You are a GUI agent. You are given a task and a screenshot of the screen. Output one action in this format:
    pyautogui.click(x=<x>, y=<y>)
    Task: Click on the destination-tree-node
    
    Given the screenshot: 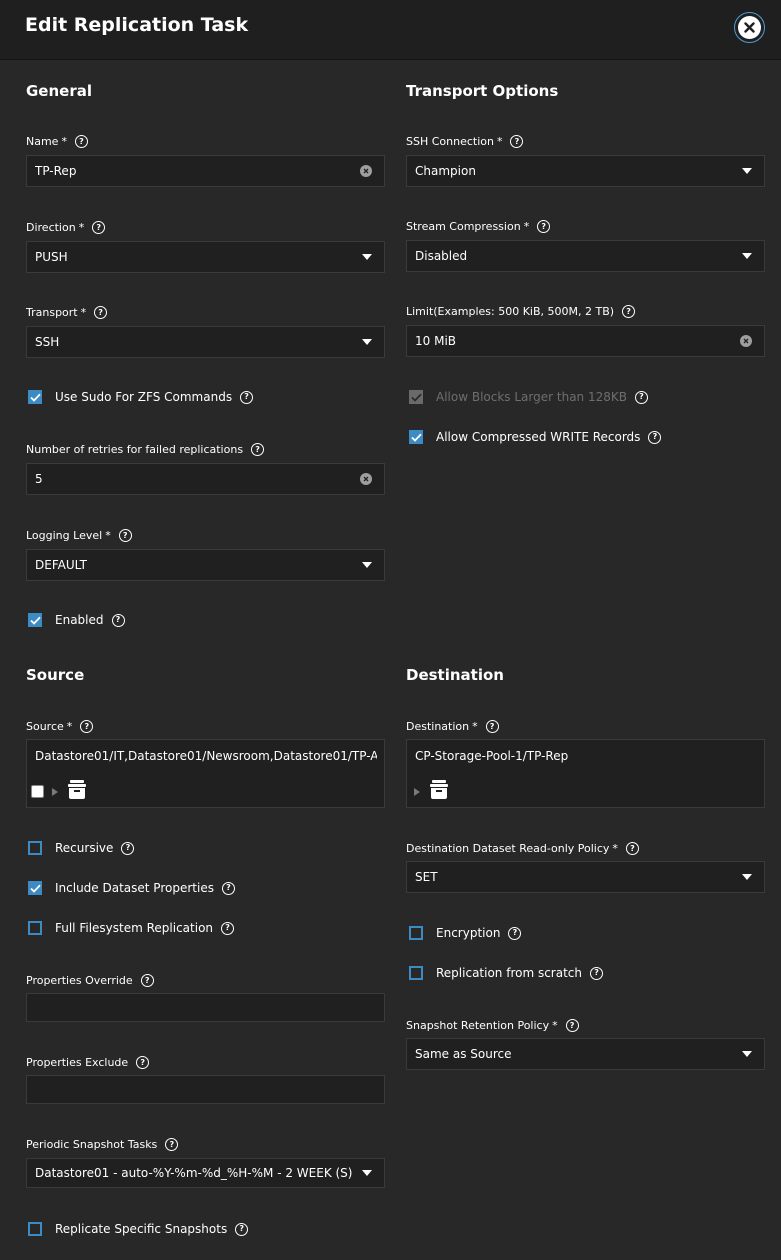 What is the action you would take?
    pyautogui.click(x=429, y=791)
    